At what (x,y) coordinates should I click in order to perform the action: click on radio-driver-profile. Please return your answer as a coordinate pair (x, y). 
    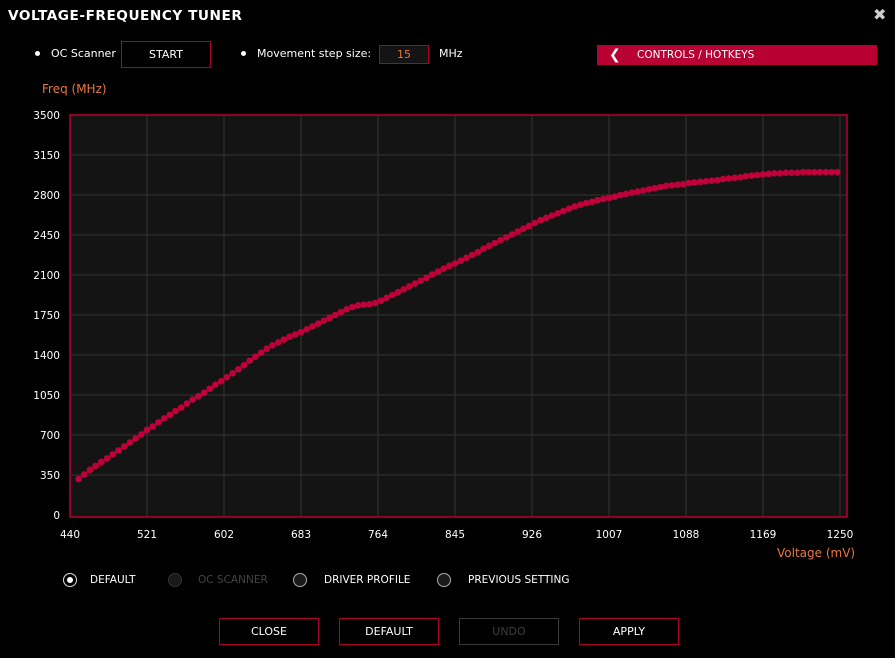
    Looking at the image, I should click on (300, 580).